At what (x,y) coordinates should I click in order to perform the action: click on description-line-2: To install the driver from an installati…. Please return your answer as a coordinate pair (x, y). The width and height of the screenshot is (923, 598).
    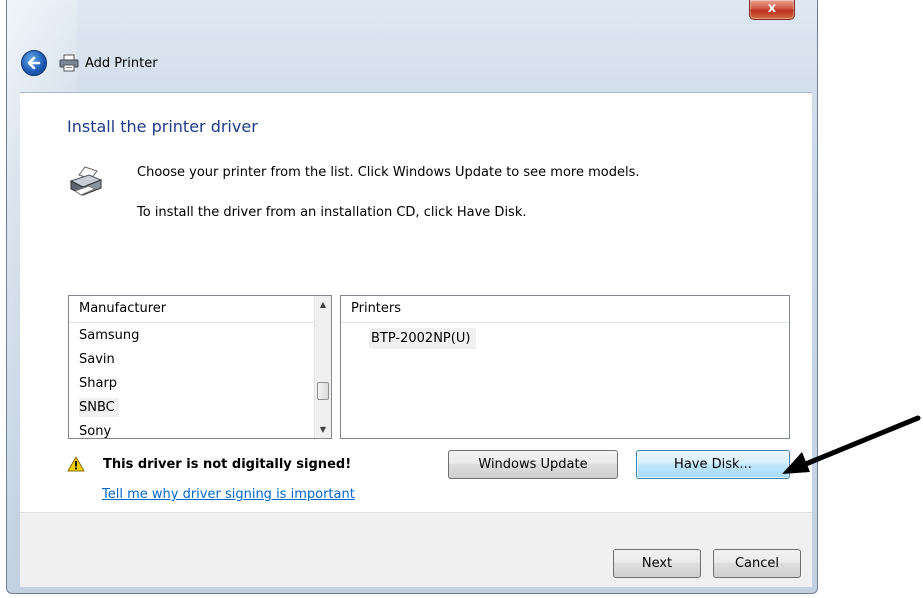
    Looking at the image, I should click on (332, 212).